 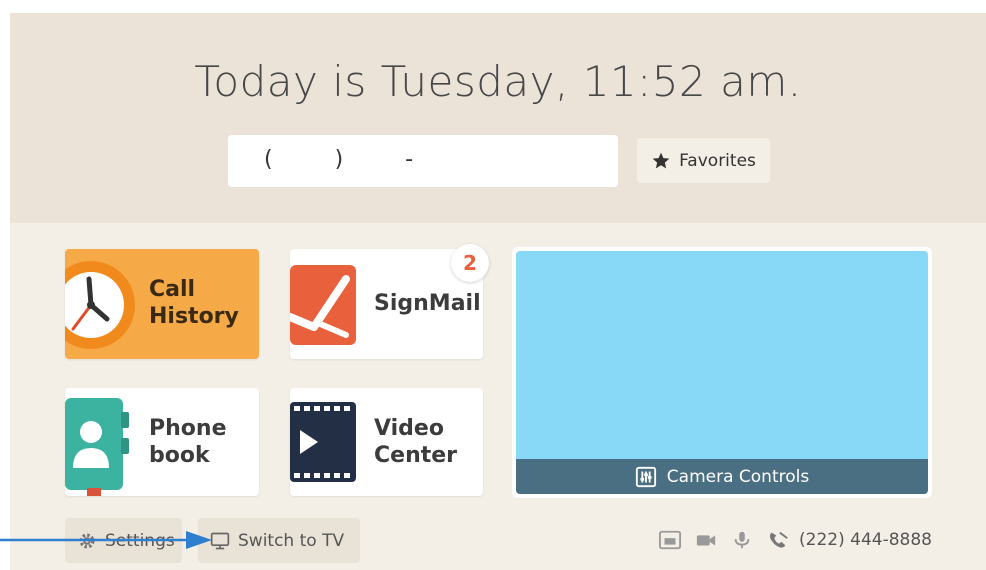 I want to click on phone-number: (222) 444-8888, so click(x=865, y=540).